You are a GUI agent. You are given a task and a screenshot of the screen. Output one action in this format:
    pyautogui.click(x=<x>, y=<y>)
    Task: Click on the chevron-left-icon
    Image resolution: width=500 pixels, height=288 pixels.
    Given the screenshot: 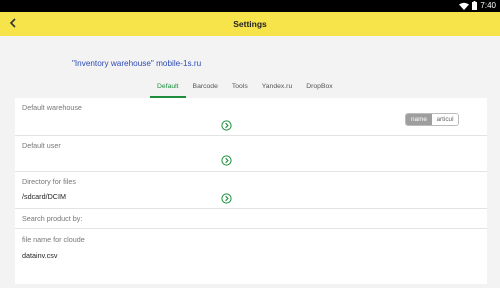 What is the action you would take?
    pyautogui.click(x=13, y=24)
    